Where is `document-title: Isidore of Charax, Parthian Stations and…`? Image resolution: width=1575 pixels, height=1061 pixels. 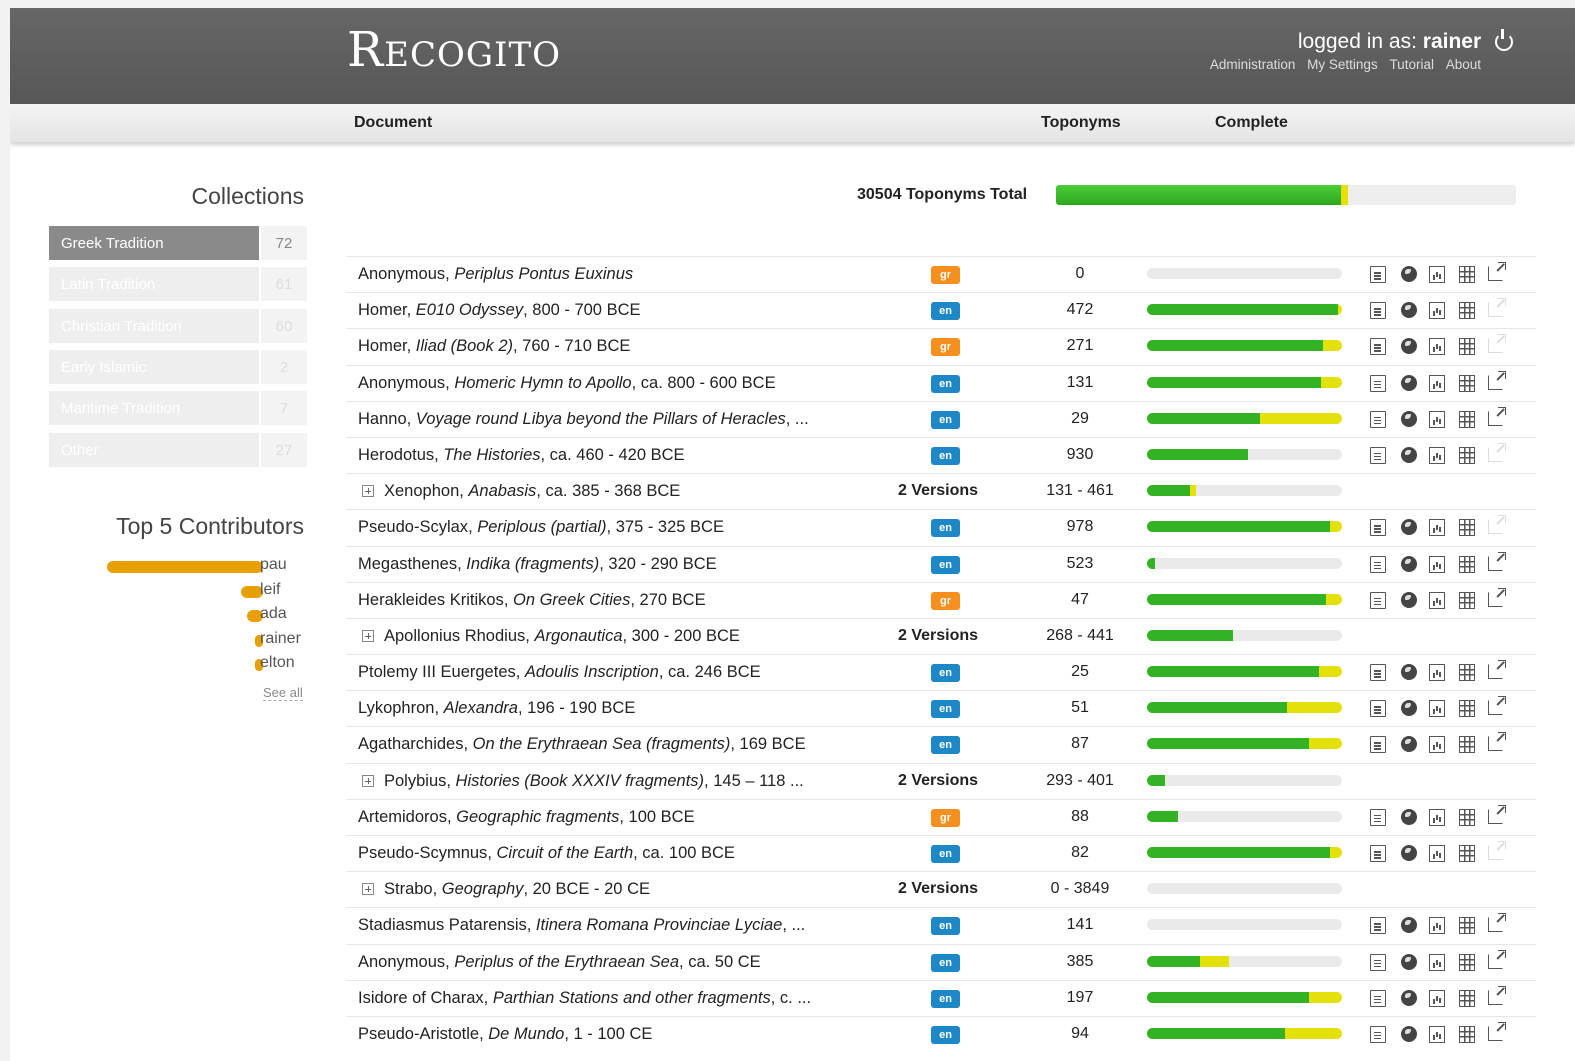
document-title: Isidore of Charax, Parthian Stations and… is located at coordinates (584, 998).